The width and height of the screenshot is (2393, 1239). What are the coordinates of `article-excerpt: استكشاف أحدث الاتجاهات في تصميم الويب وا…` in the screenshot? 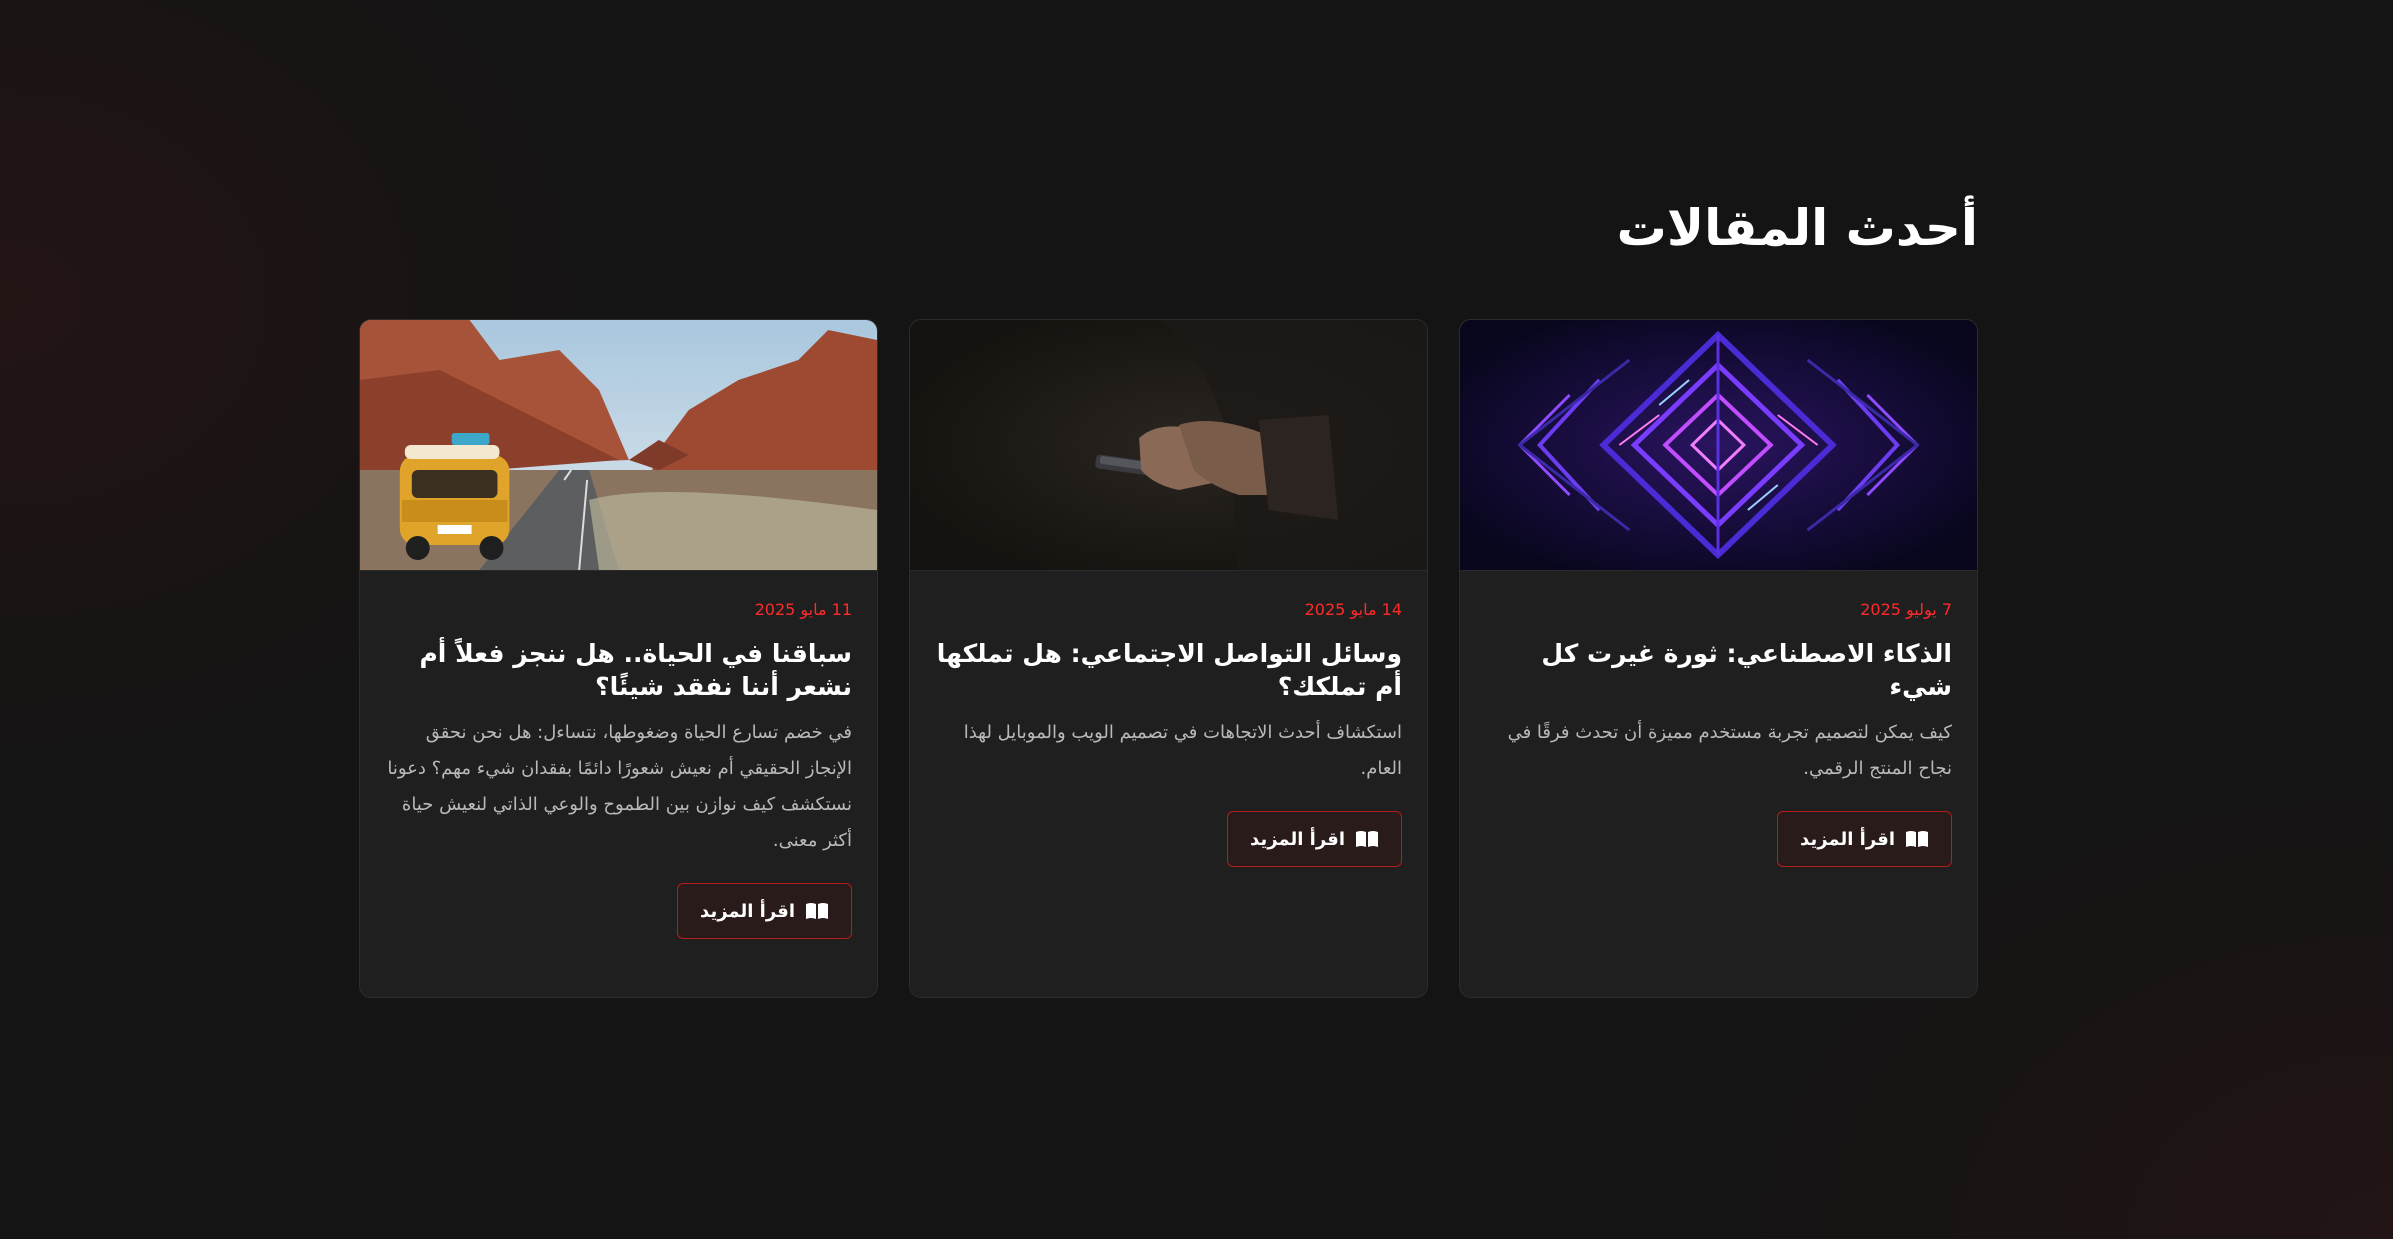 It's located at (1182, 750).